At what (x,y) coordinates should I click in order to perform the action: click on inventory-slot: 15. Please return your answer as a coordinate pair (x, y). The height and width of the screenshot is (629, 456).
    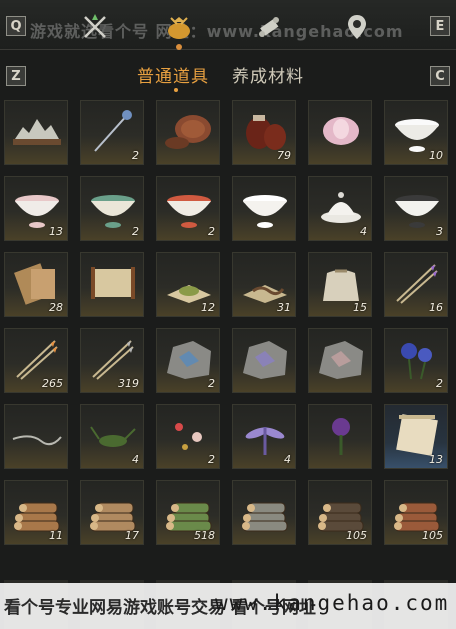
    Looking at the image, I should click on (340, 284).